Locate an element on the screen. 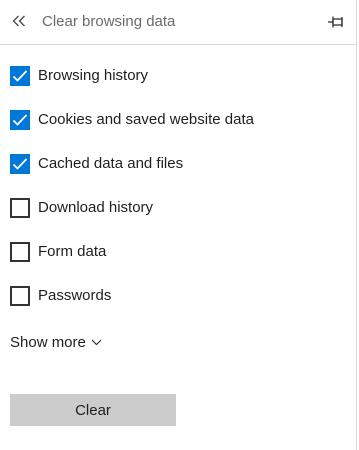  cookies-checkbox is located at coordinates (20, 120).